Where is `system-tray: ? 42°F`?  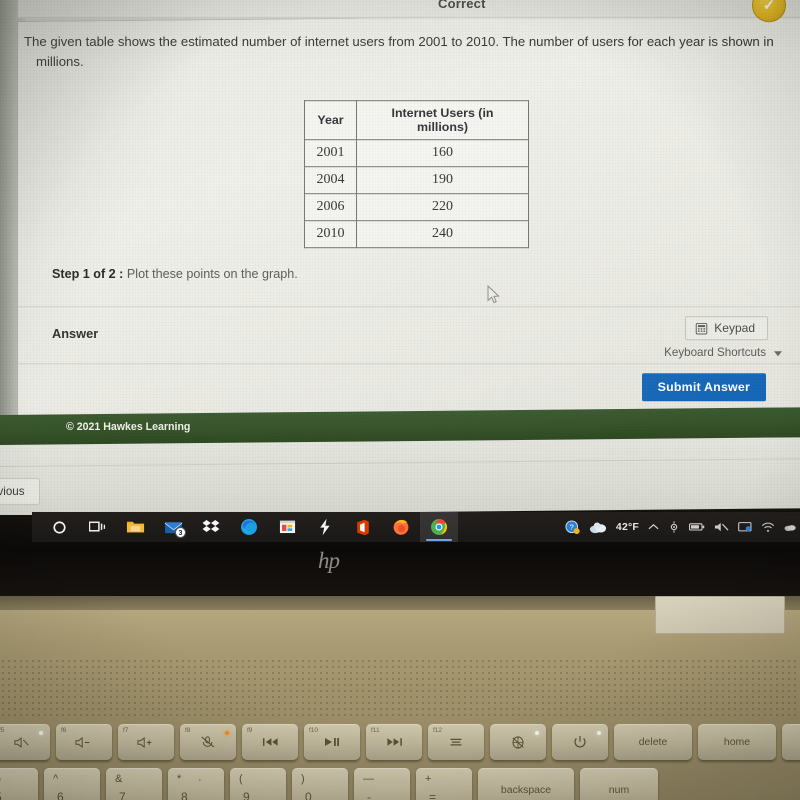
system-tray: ? 42°F is located at coordinates (682, 527).